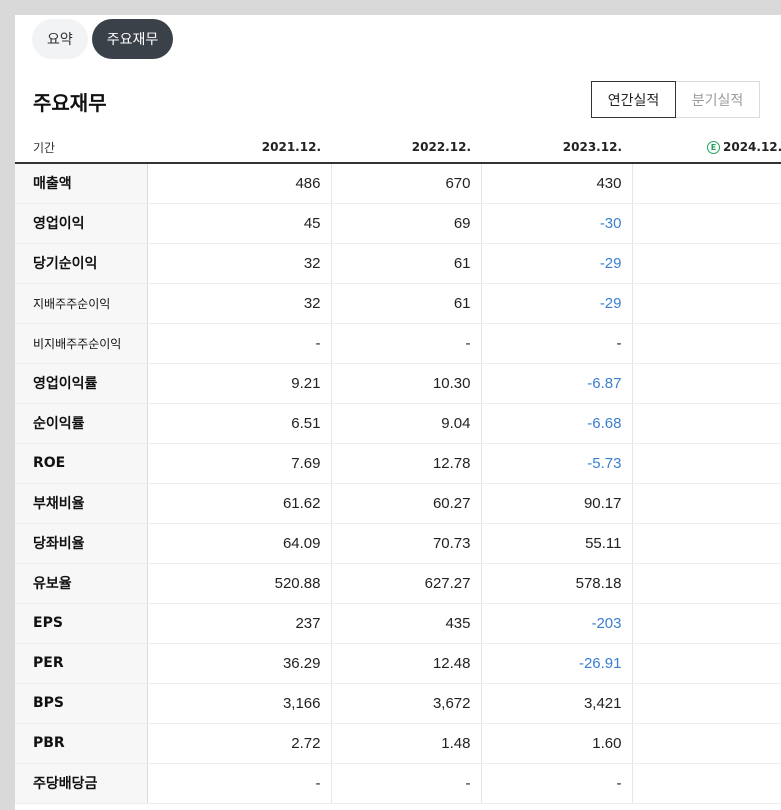 This screenshot has width=781, height=810. Describe the element at coordinates (238, 623) in the screenshot. I see `table-cell: 237` at that location.